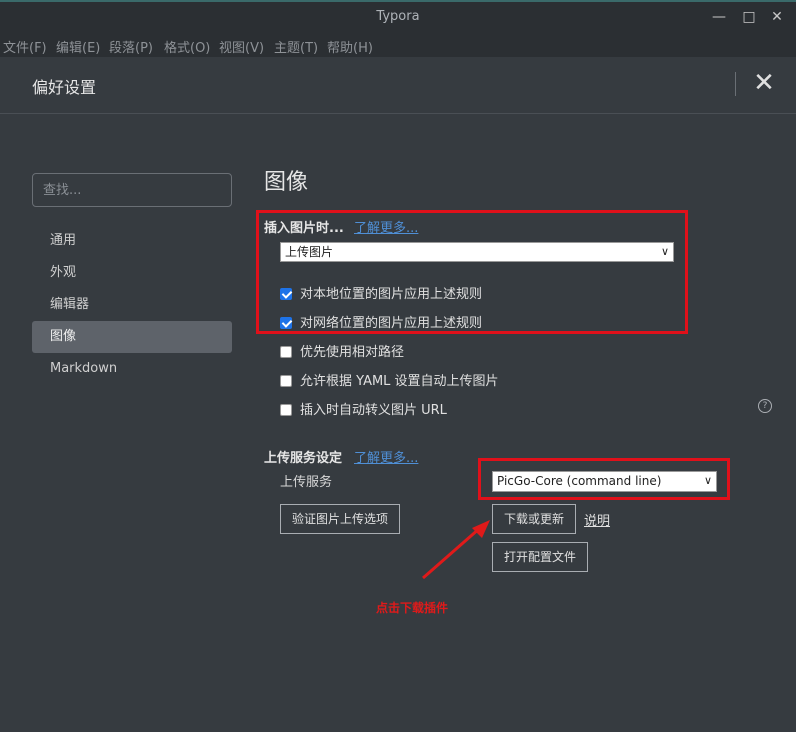 This screenshot has height=732, width=796. Describe the element at coordinates (132, 190) in the screenshot. I see `search-input` at that location.